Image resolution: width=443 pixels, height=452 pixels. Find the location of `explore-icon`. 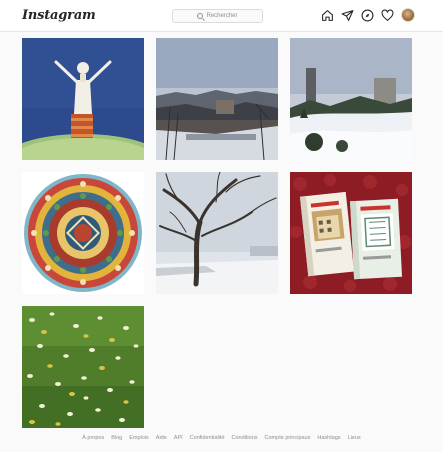

explore-icon is located at coordinates (367, 15).